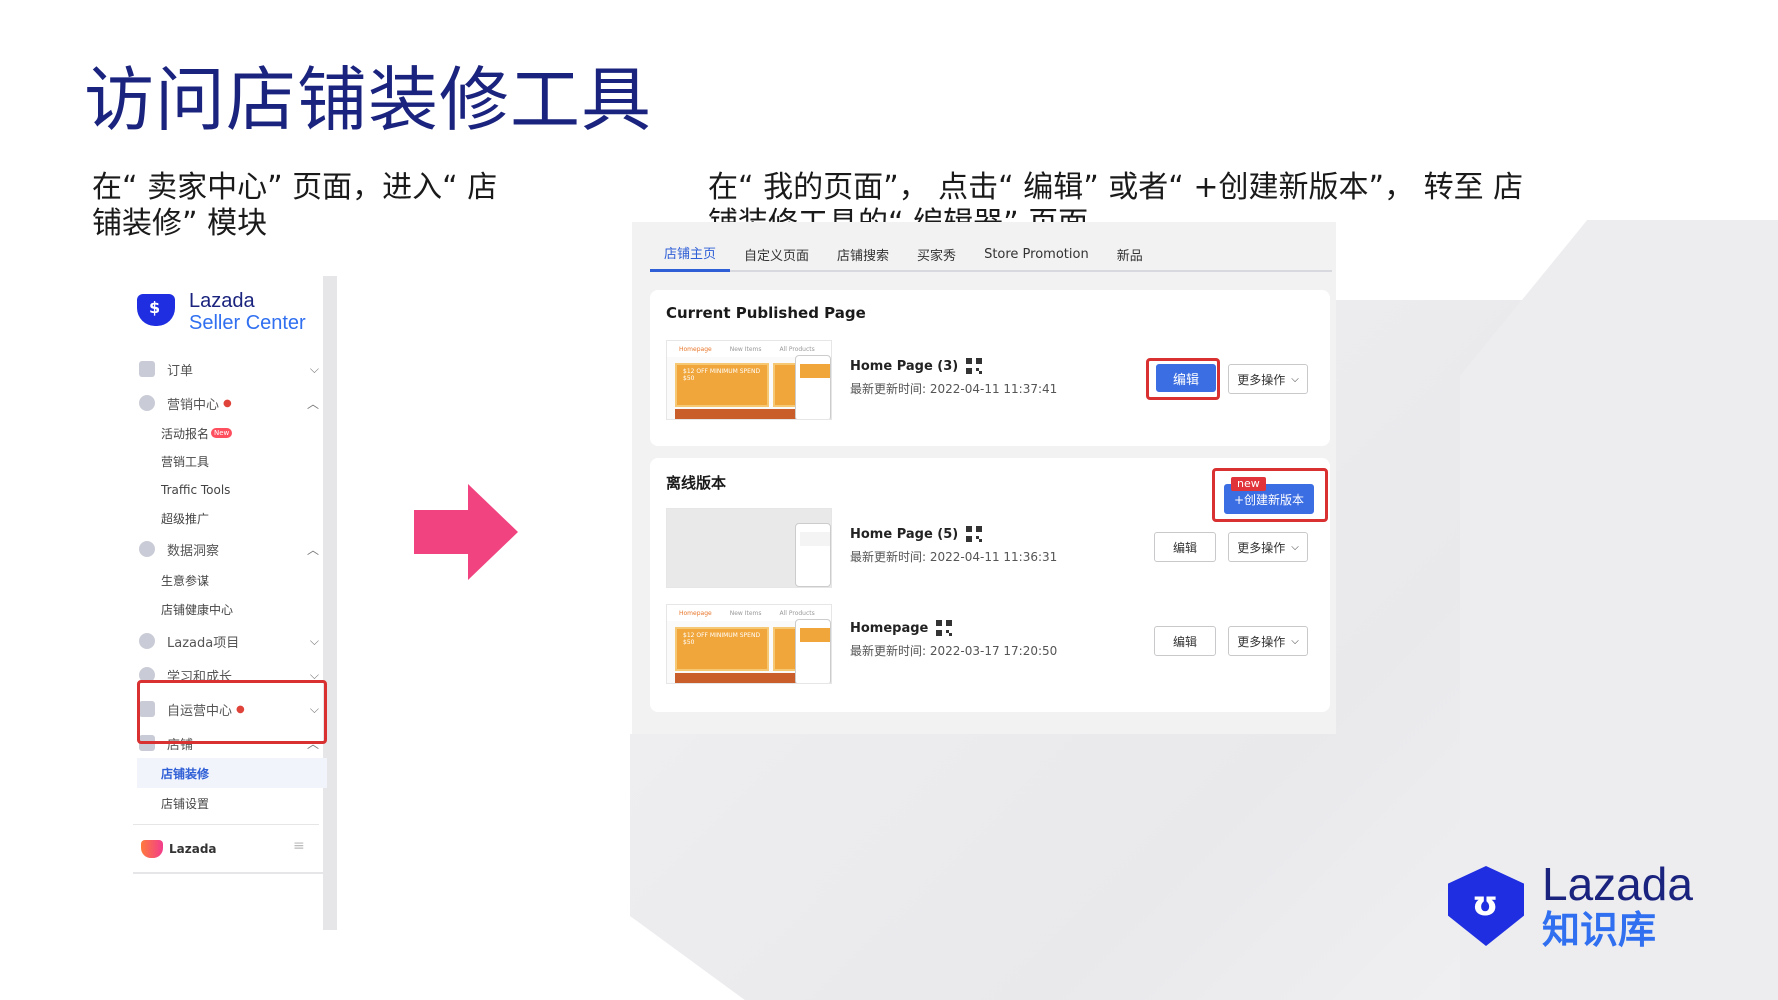  Describe the element at coordinates (152, 849) in the screenshot. I see `lazada-heart-icon` at that location.